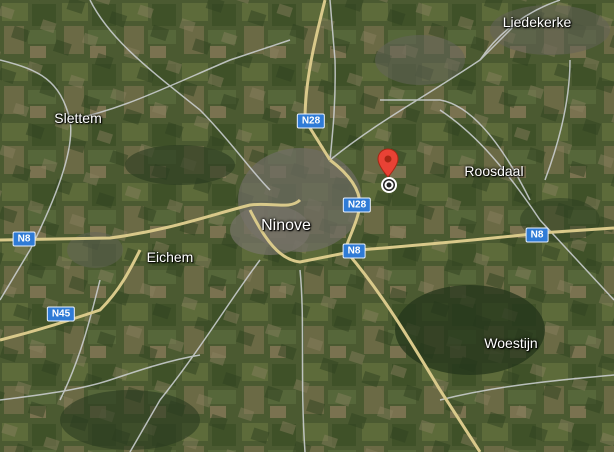 The width and height of the screenshot is (614, 452). Describe the element at coordinates (357, 205) in the screenshot. I see `road-shield-n28-center: N28` at that location.